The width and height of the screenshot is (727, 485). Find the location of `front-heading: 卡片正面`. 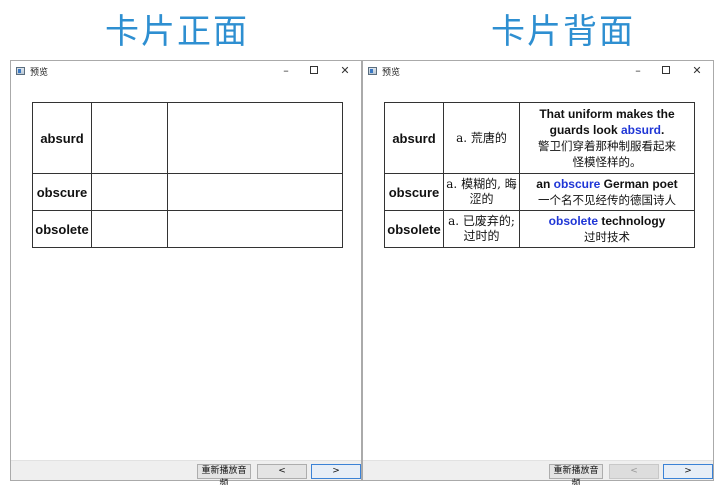

front-heading: 卡片正面 is located at coordinates (177, 32).